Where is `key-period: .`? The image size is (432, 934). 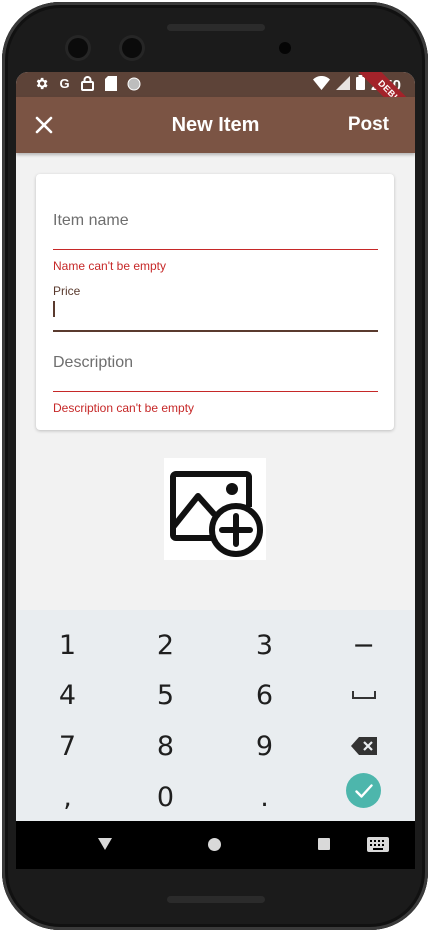 key-period: . is located at coordinates (264, 797).